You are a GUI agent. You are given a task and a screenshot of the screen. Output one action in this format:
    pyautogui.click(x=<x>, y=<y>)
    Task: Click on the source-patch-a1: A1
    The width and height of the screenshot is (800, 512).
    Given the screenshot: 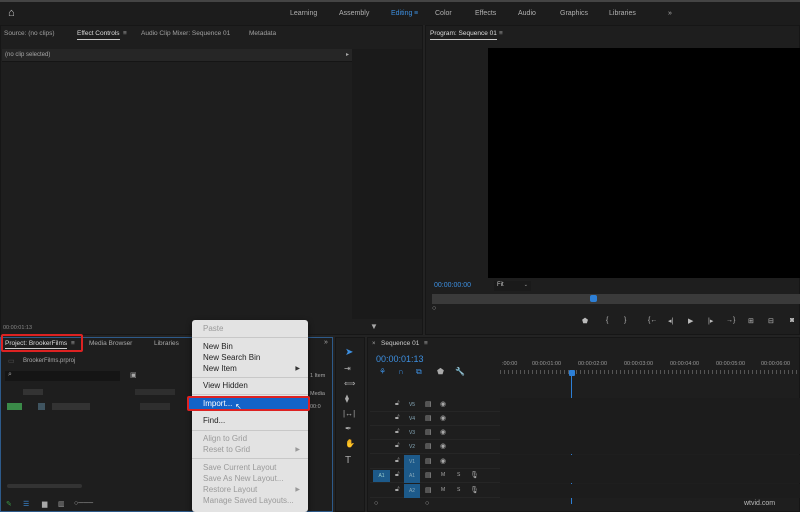 What is the action you would take?
    pyautogui.click(x=381, y=476)
    